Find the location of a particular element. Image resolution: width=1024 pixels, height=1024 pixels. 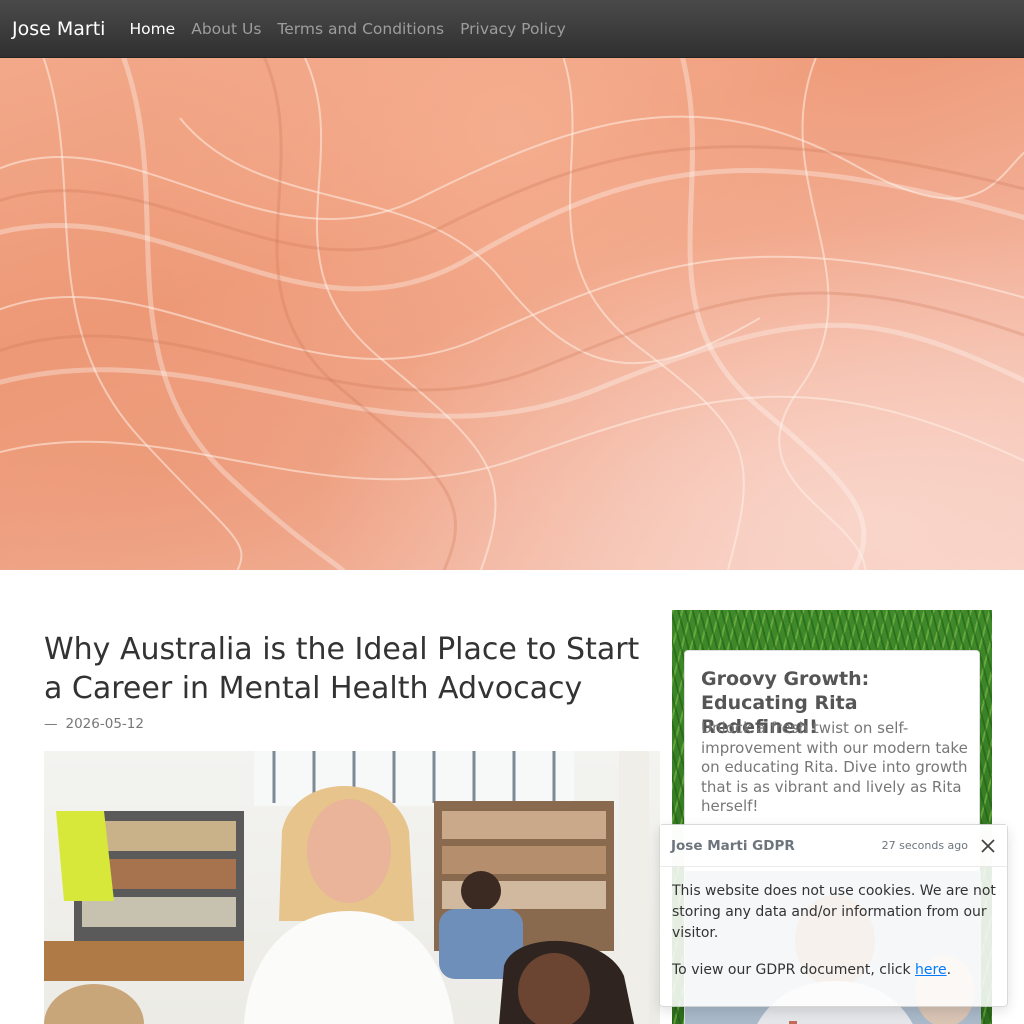

close-icon is located at coordinates (988, 846).